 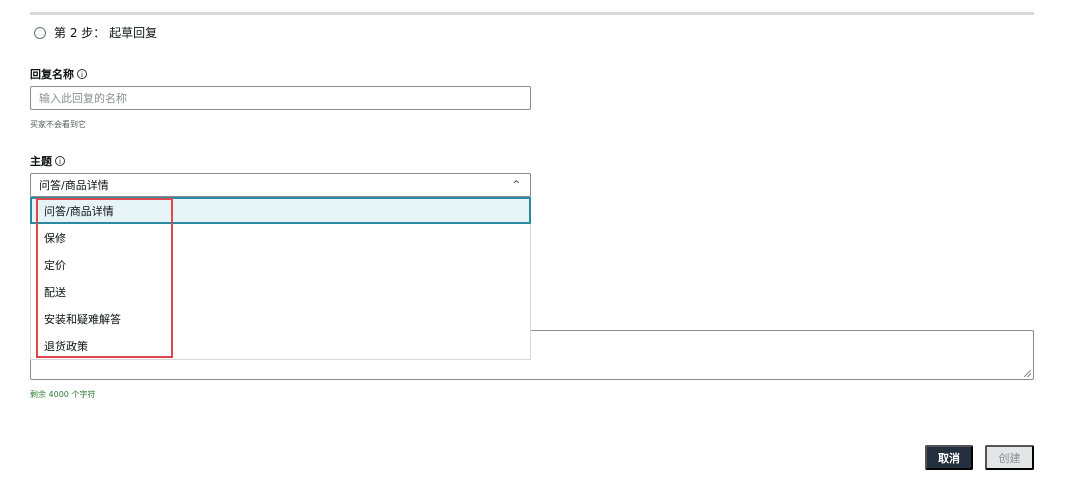 What do you see at coordinates (1009, 457) in the screenshot?
I see `create-button: 创建` at bounding box center [1009, 457].